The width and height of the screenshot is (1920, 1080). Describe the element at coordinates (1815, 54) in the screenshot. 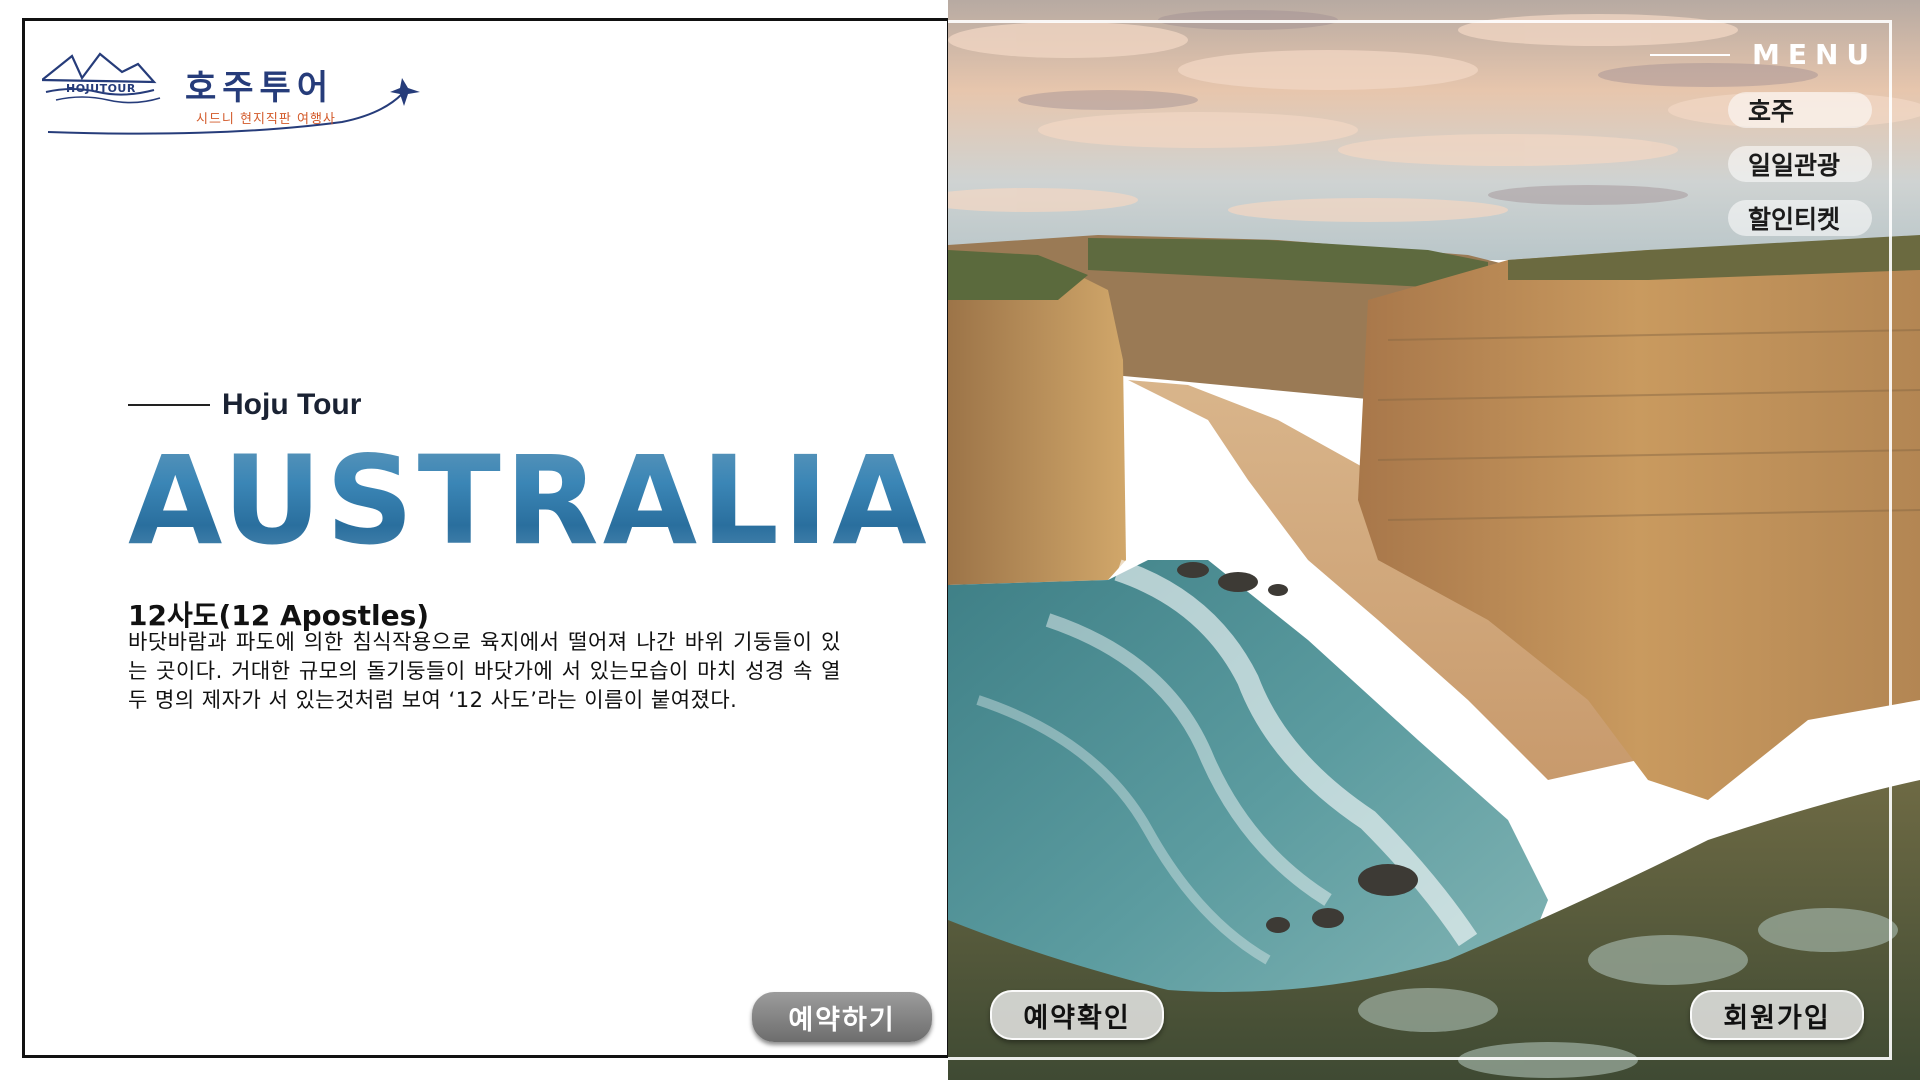

I see `menu-label: MENU` at that location.